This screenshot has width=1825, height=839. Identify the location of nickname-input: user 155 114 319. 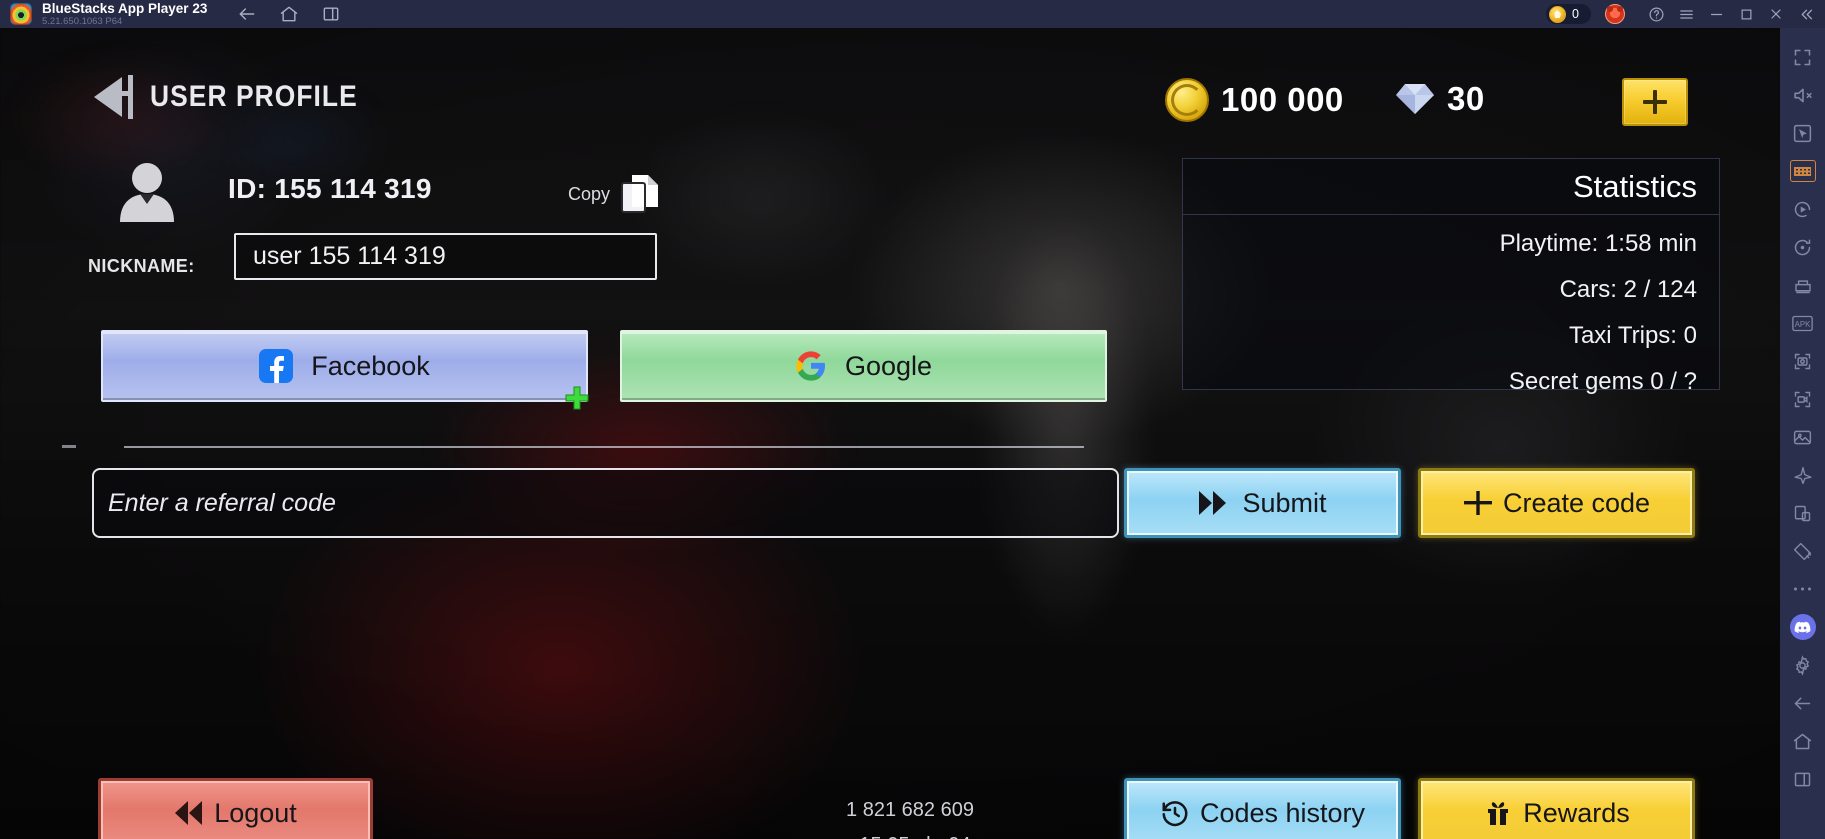
(445, 256).